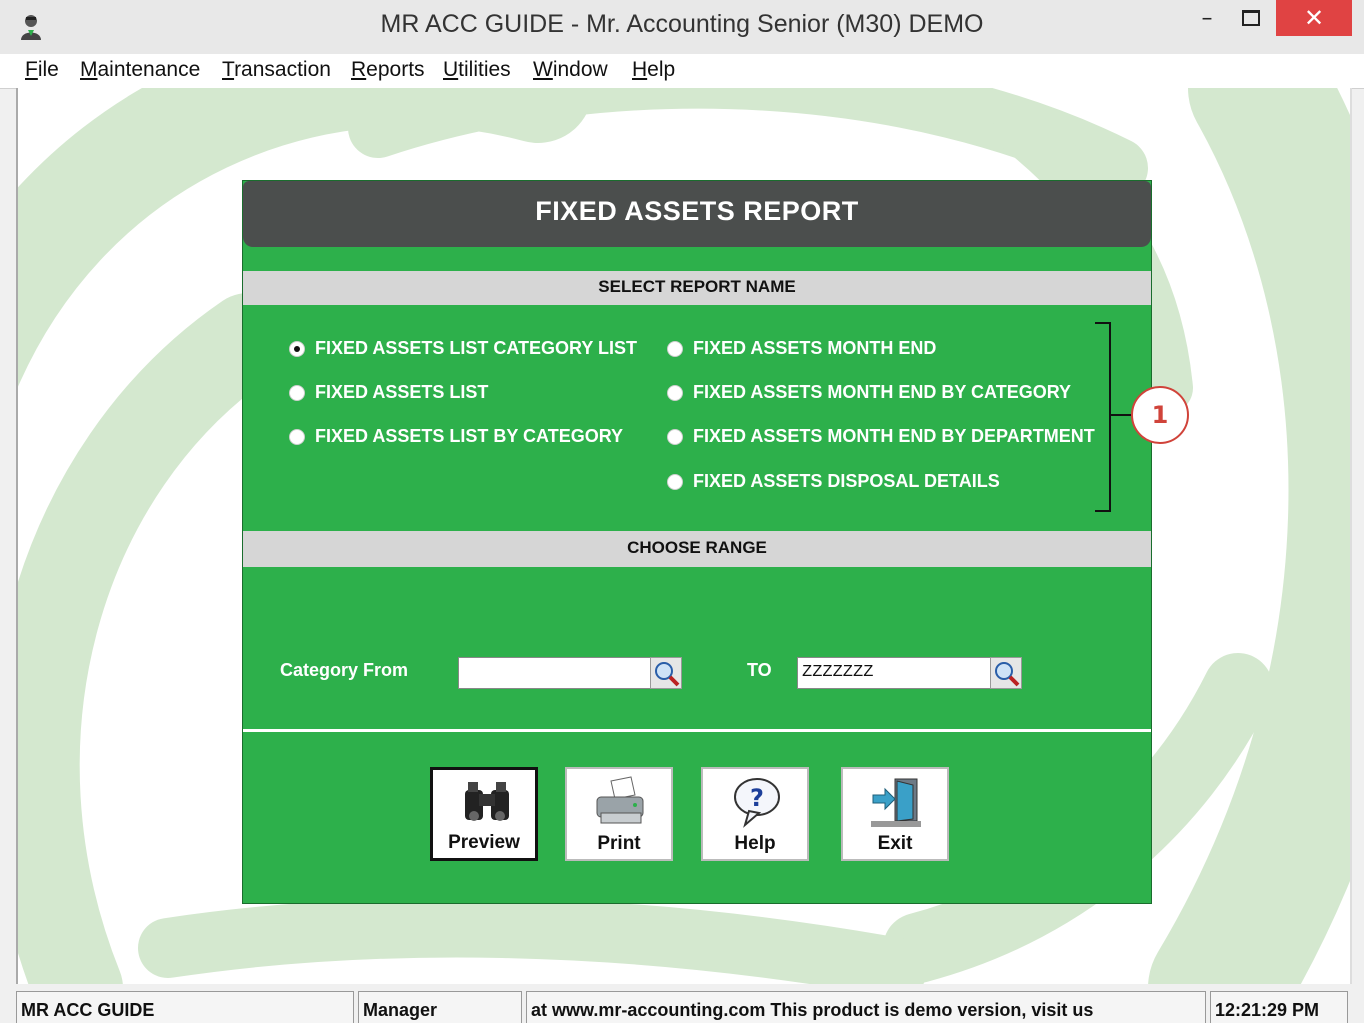 This screenshot has height=1023, width=1364. I want to click on radio-fixed-assets-month-end-by-category: FIXED ASSETS MONTH END BY CATEGORY, so click(869, 392).